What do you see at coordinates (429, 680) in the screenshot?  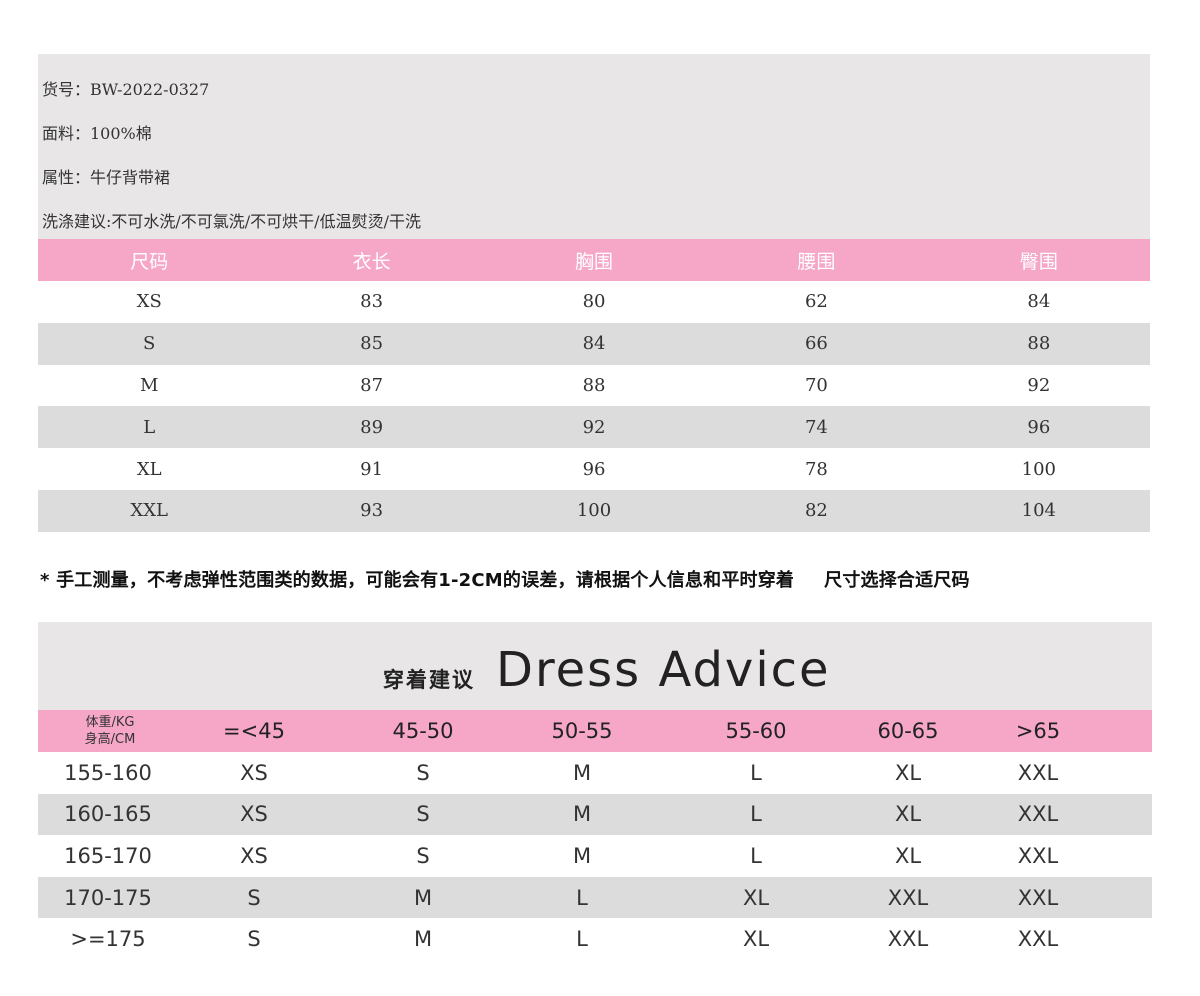 I see `advice-title-cn: 穿着建议` at bounding box center [429, 680].